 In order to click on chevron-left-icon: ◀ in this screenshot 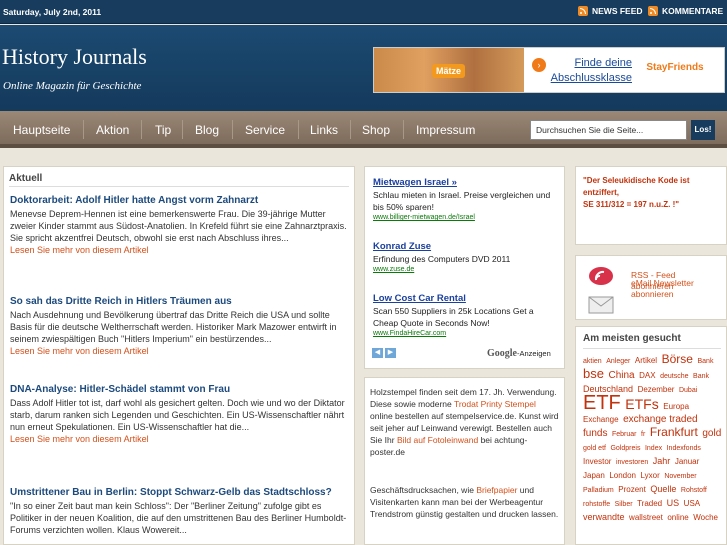, I will do `click(377, 353)`.